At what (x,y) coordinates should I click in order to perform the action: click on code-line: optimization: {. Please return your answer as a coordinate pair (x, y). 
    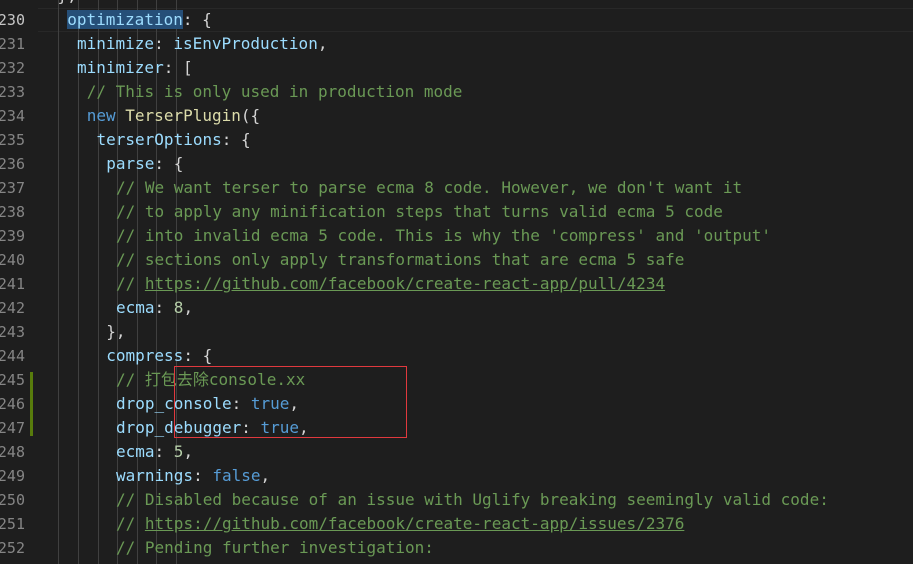
    Looking at the image, I should click on (139, 20).